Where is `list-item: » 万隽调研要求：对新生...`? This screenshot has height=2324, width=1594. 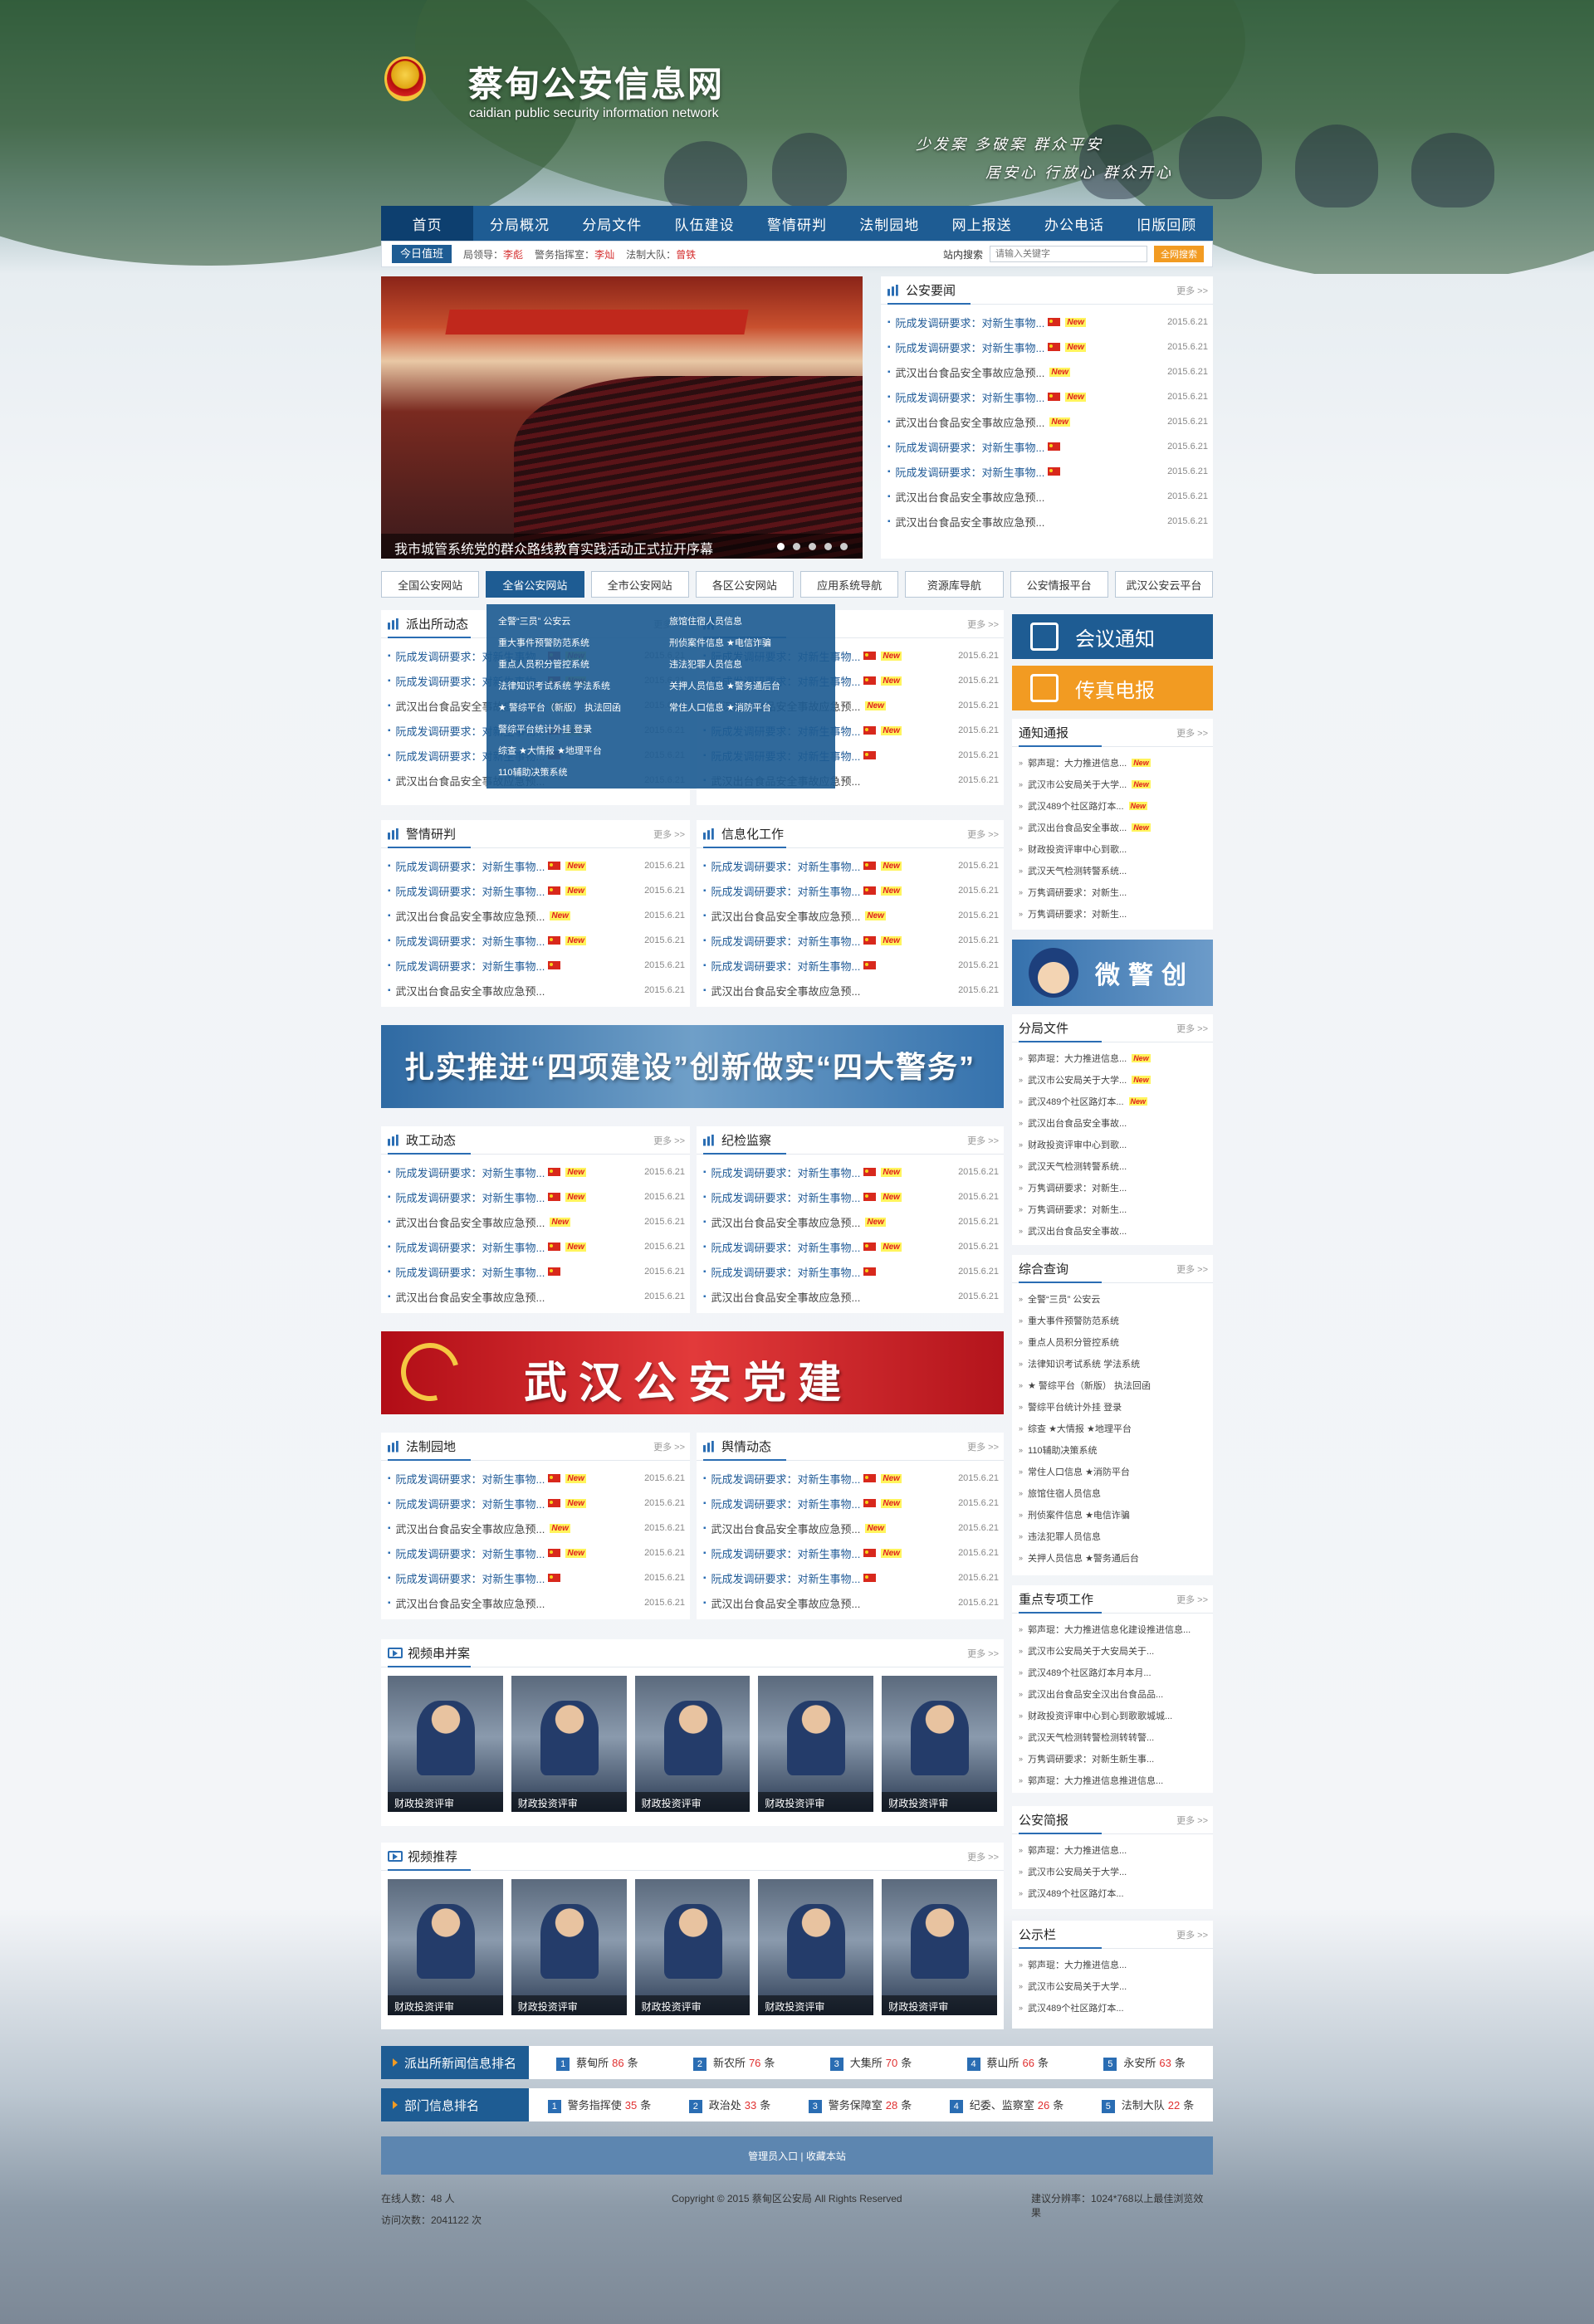 list-item: » 万隽调研要求：对新生... is located at coordinates (1113, 1209).